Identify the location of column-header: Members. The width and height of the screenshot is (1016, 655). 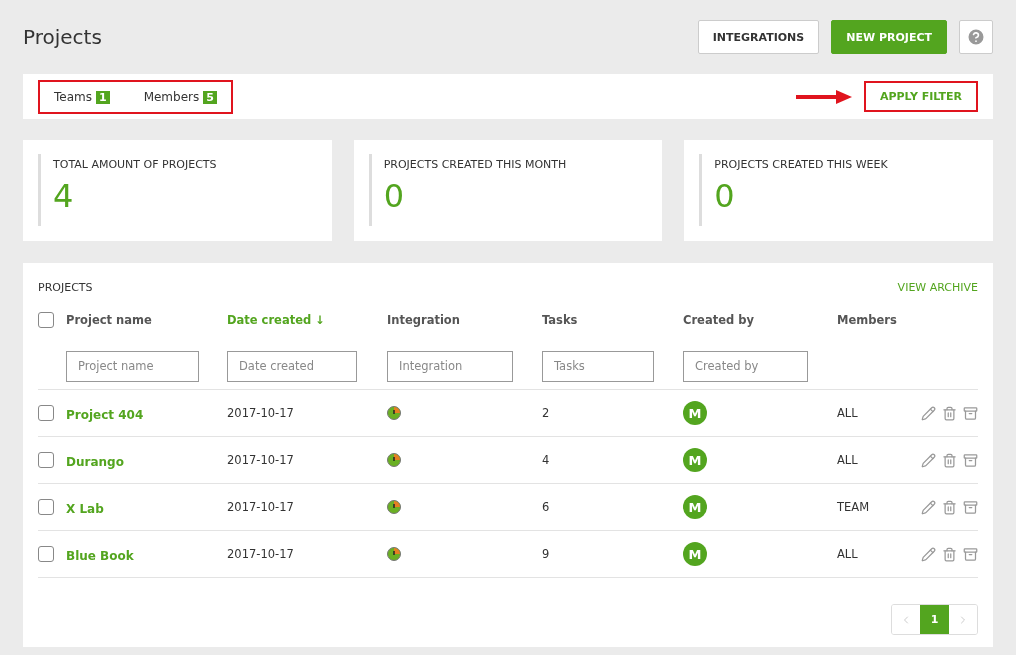
(877, 320).